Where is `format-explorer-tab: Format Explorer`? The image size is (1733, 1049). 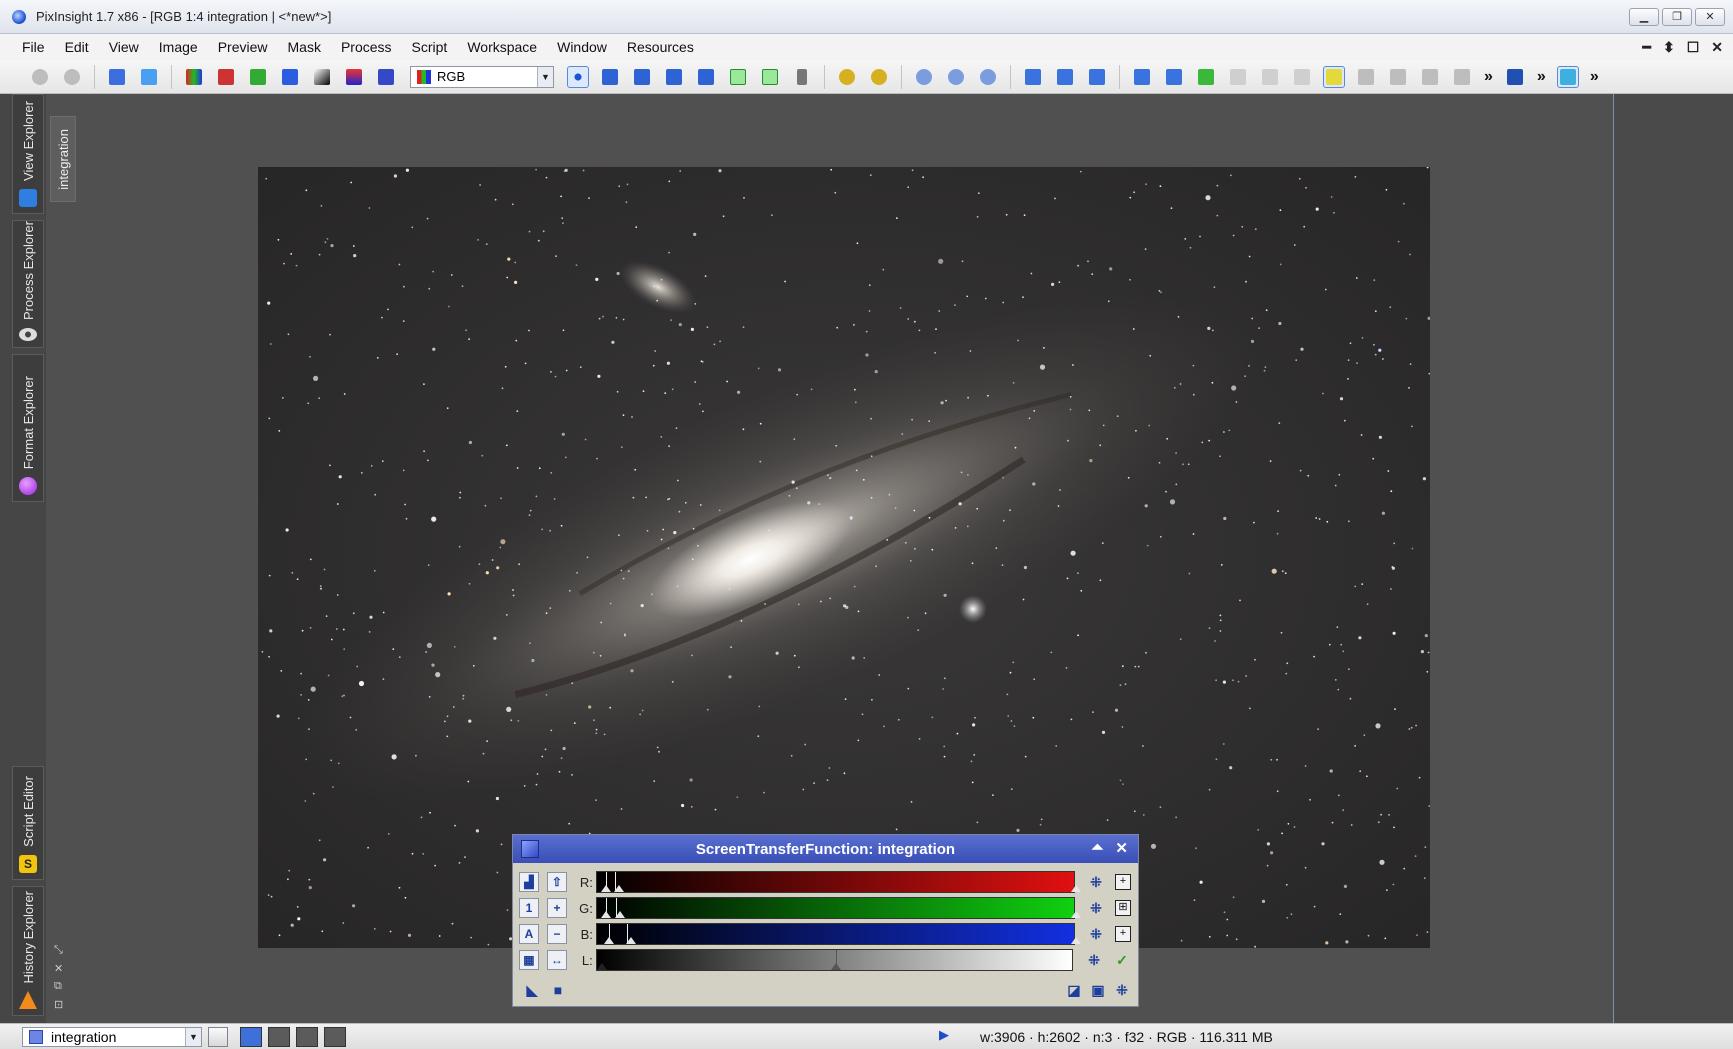
format-explorer-tab: Format Explorer is located at coordinates (28, 428).